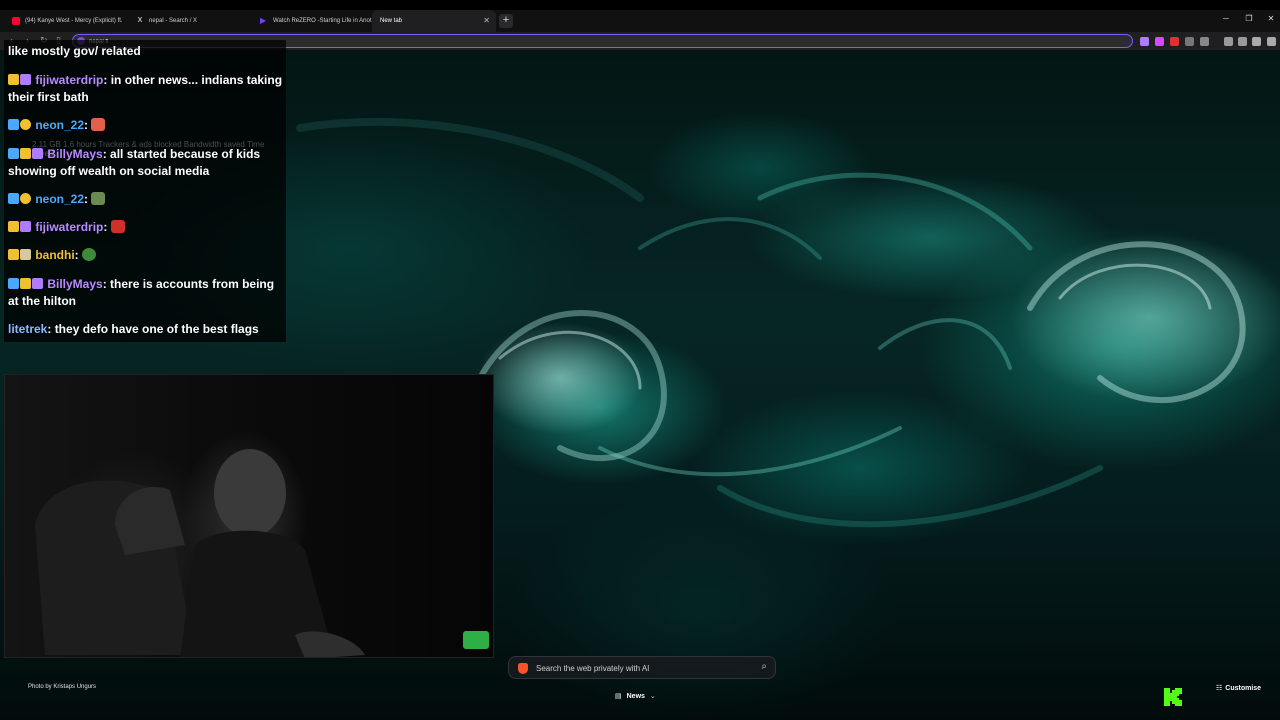 The height and width of the screenshot is (720, 1280). I want to click on search-input, so click(641, 668).